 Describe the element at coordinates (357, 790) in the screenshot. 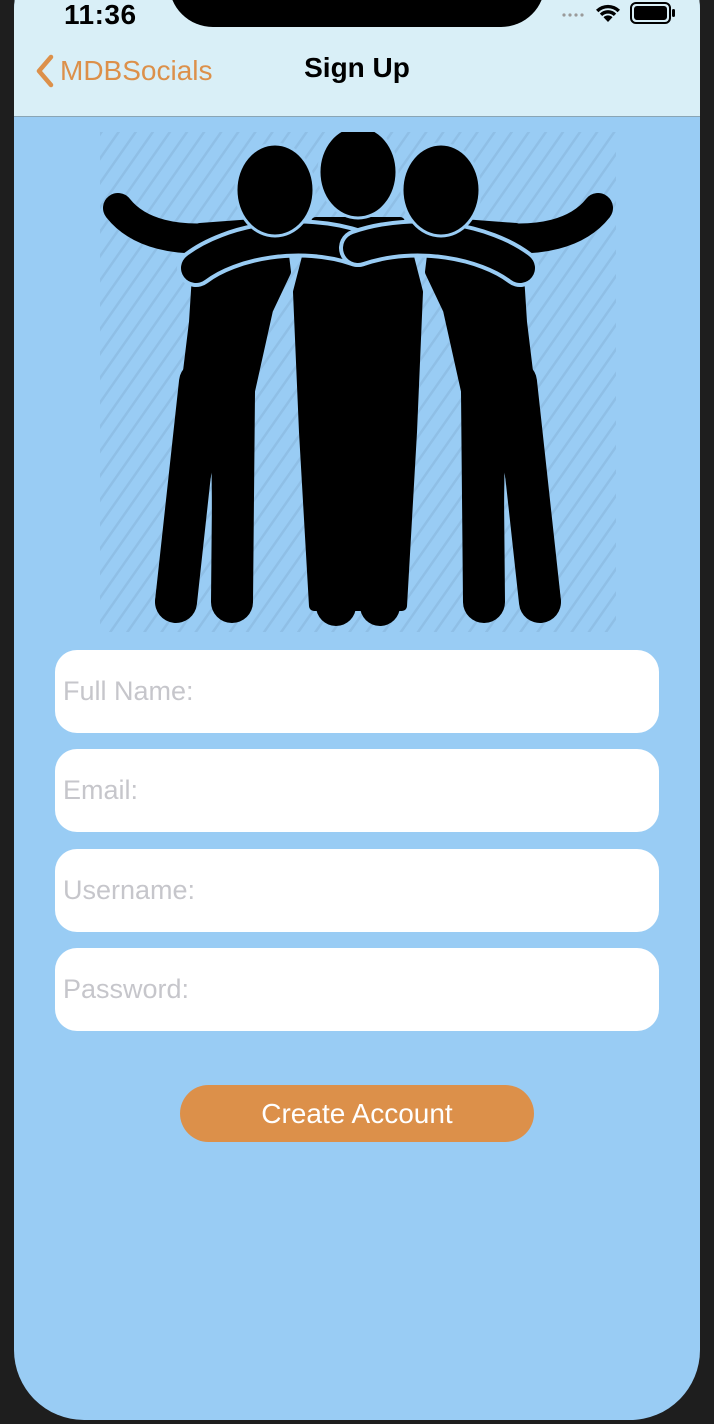

I see `email-field` at that location.